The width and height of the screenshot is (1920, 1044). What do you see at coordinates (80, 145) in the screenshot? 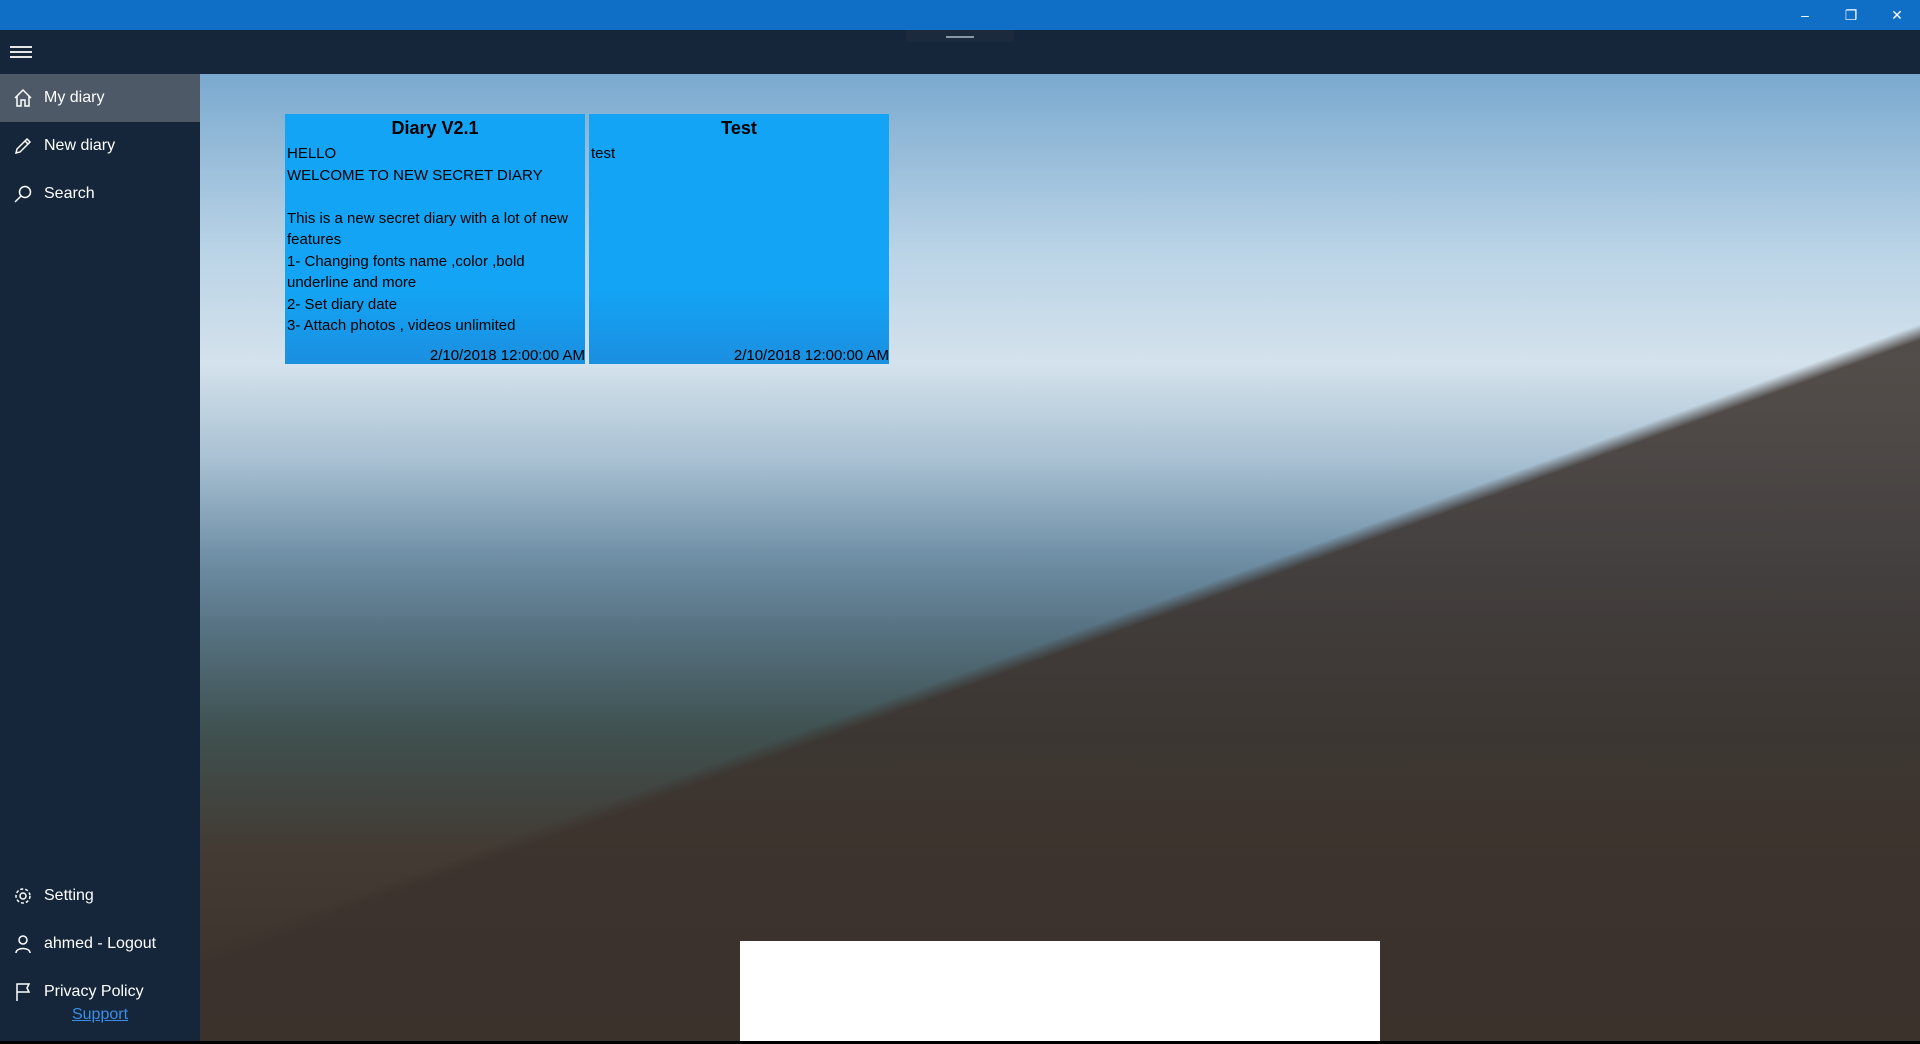
I see `sidebar-item-label: New diary` at bounding box center [80, 145].